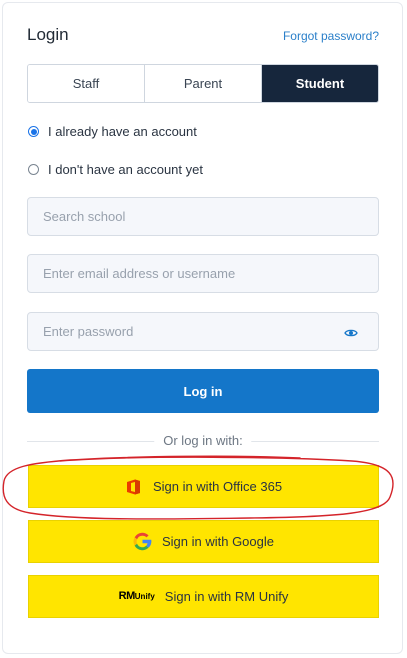 The height and width of the screenshot is (658, 407). I want to click on rm-unify-icon: RM Unify, so click(136, 596).